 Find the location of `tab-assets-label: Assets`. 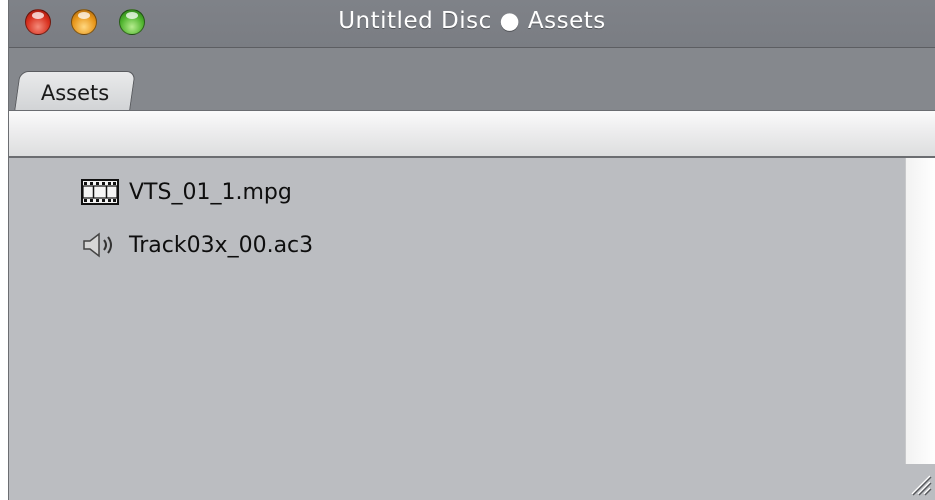

tab-assets-label: Assets is located at coordinates (75, 93).